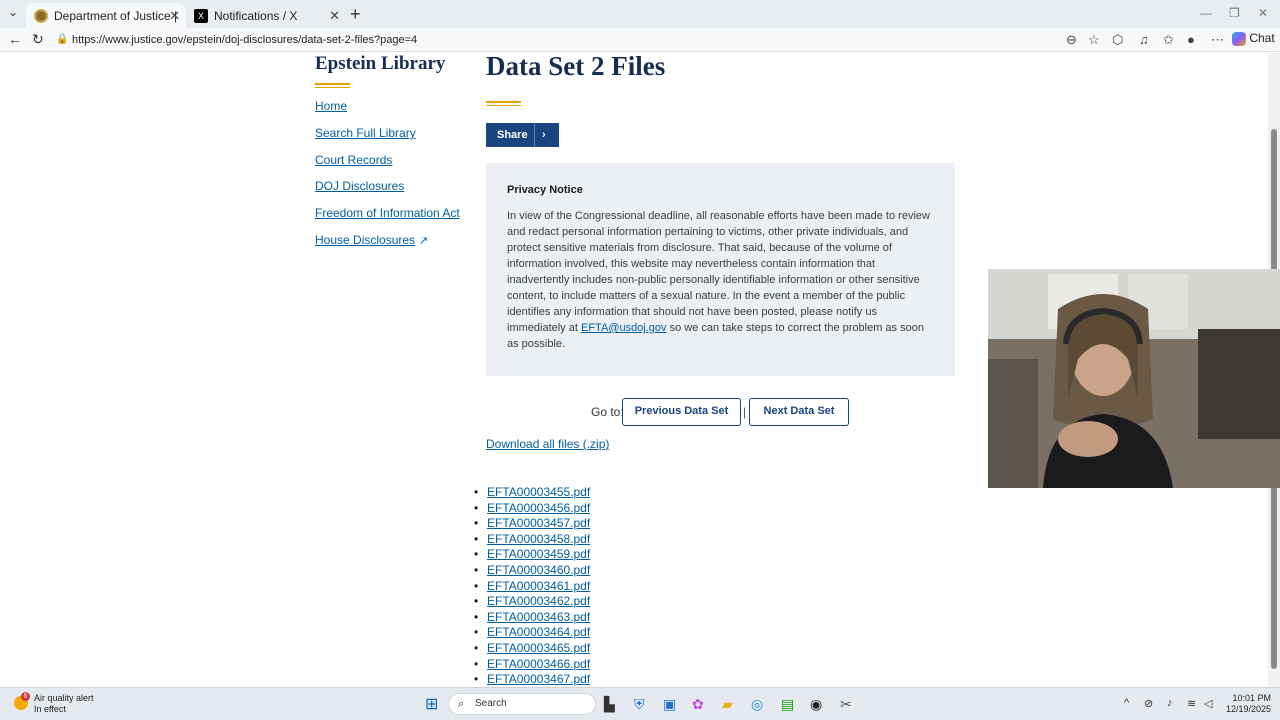 Image resolution: width=1280 pixels, height=720 pixels. What do you see at coordinates (538, 539) in the screenshot?
I see `file-link: EFTA00003458.pdf` at bounding box center [538, 539].